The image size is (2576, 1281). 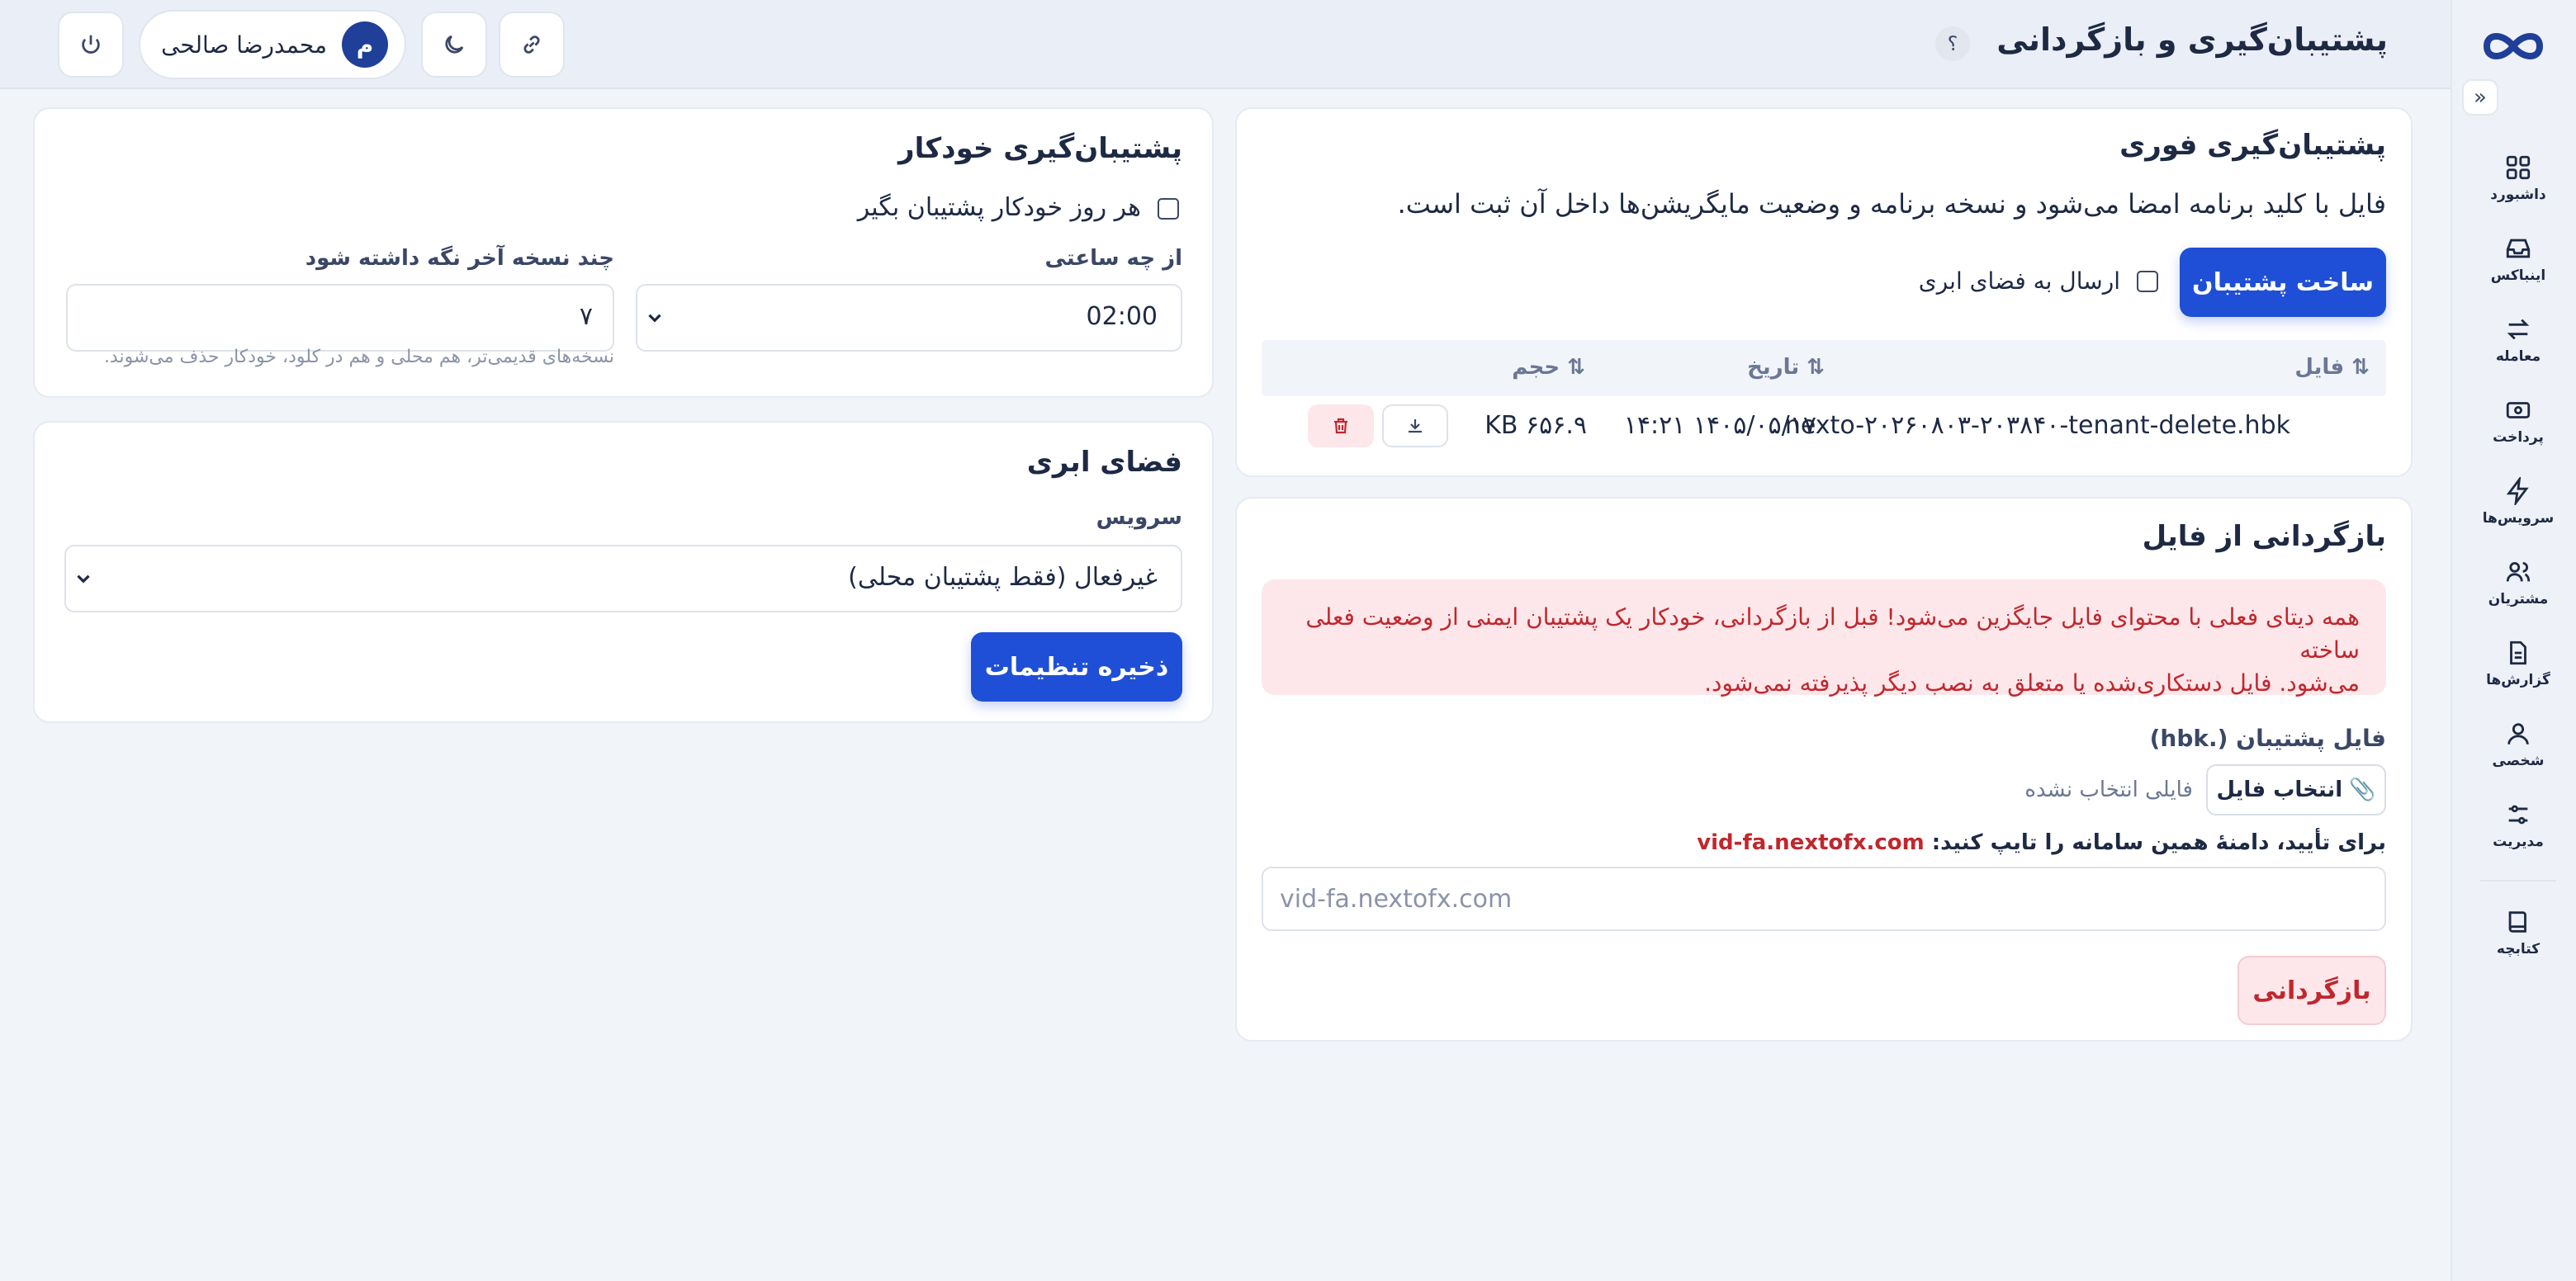 What do you see at coordinates (340, 318) in the screenshot?
I see `keep-count-input: ۷` at bounding box center [340, 318].